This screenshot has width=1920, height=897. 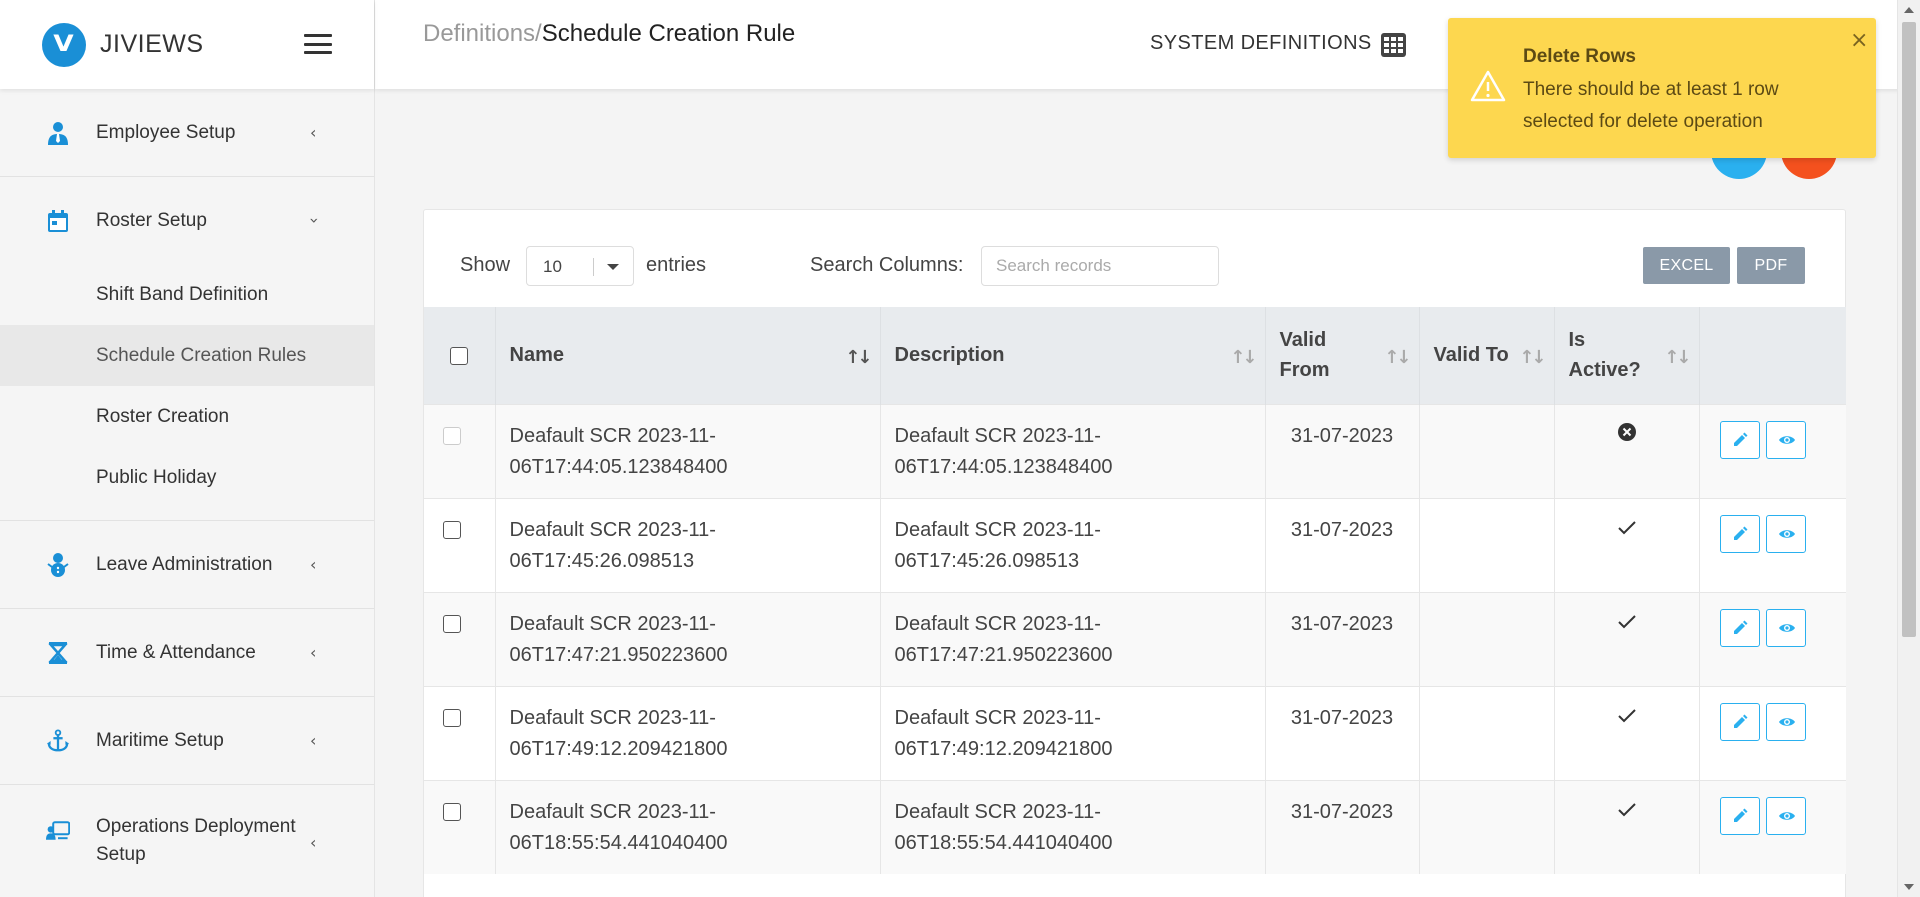 What do you see at coordinates (485, 265) in the screenshot?
I see `show-label: Show` at bounding box center [485, 265].